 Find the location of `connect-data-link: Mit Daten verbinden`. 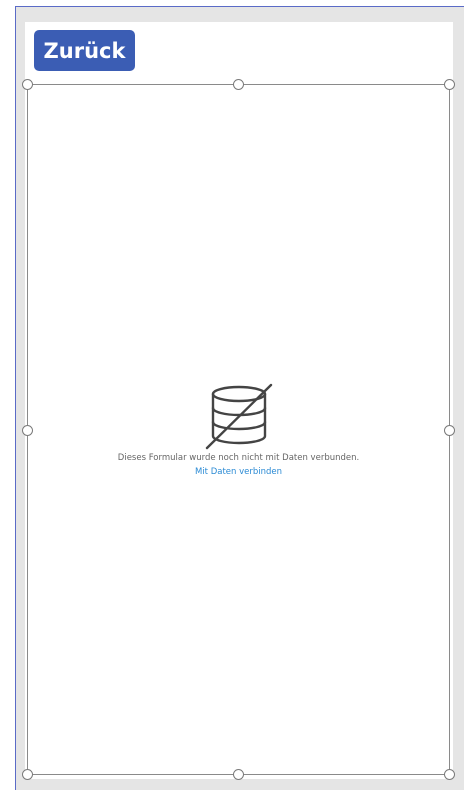

connect-data-link: Mit Daten verbinden is located at coordinates (238, 472).